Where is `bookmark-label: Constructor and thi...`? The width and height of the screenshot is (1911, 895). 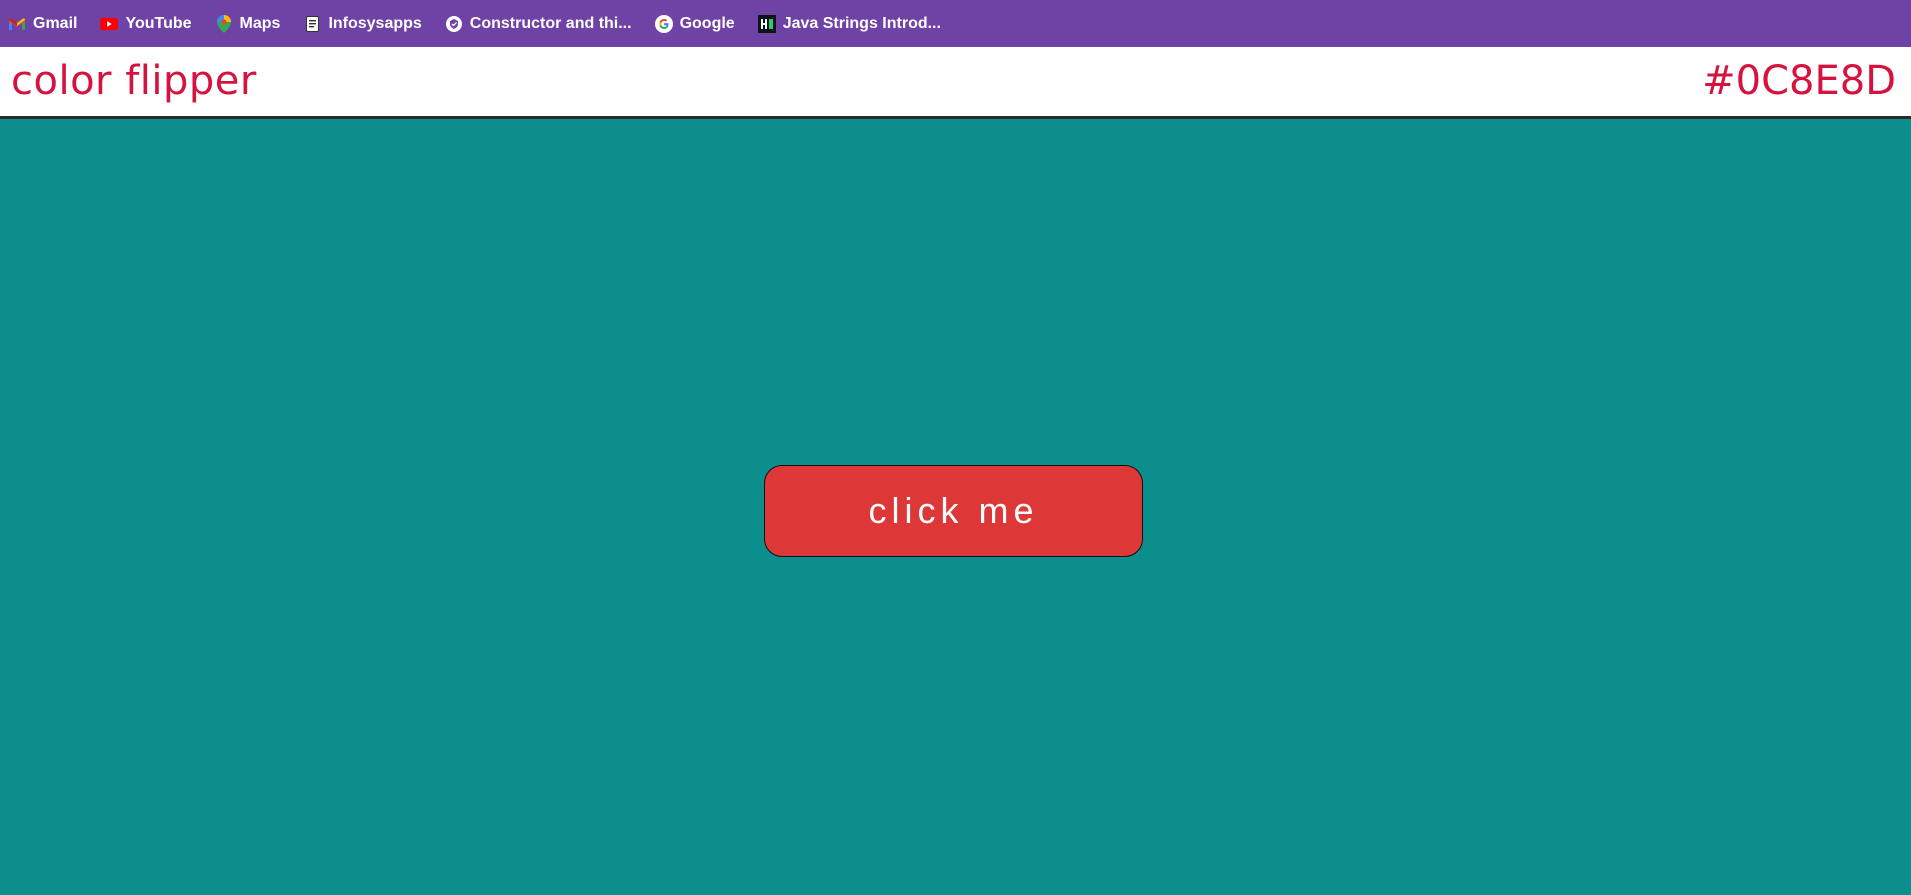
bookmark-label: Constructor and thi... is located at coordinates (550, 23).